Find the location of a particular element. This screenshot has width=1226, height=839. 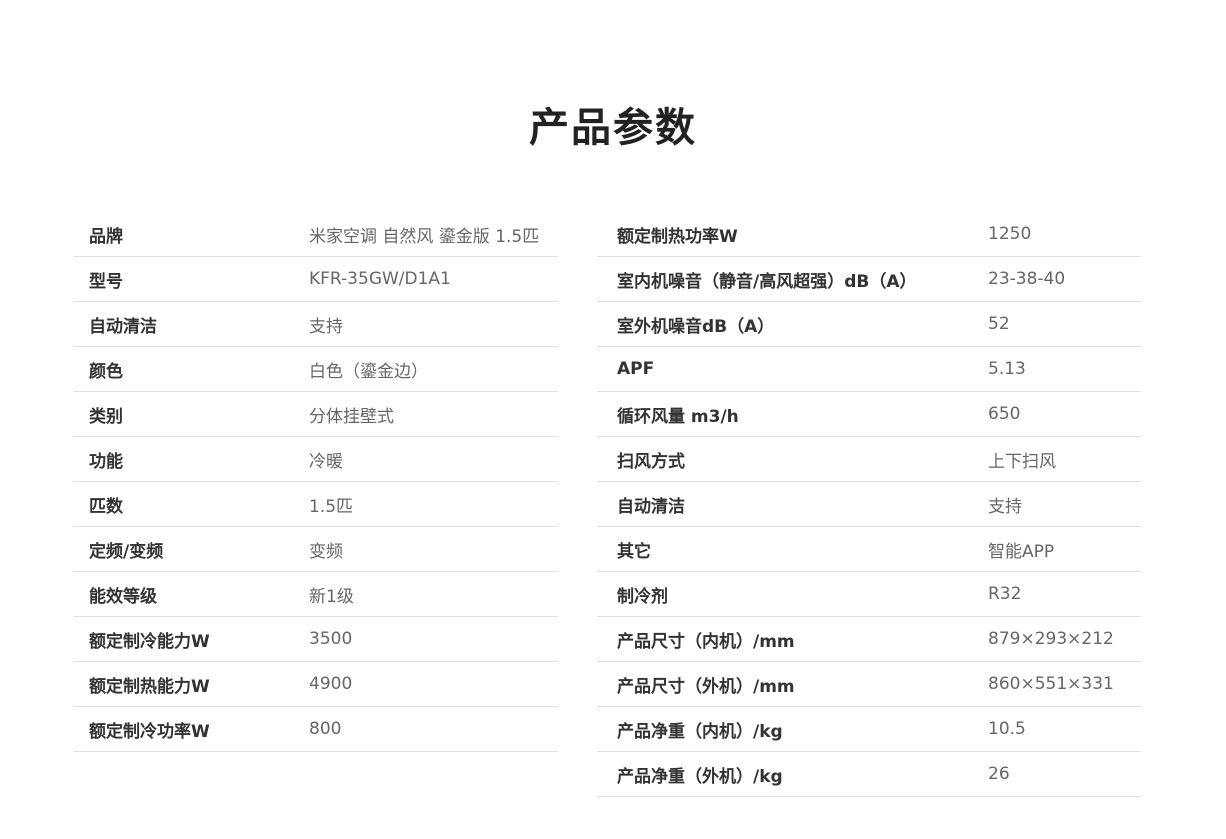

page-title: 产品参数 is located at coordinates (613, 128).